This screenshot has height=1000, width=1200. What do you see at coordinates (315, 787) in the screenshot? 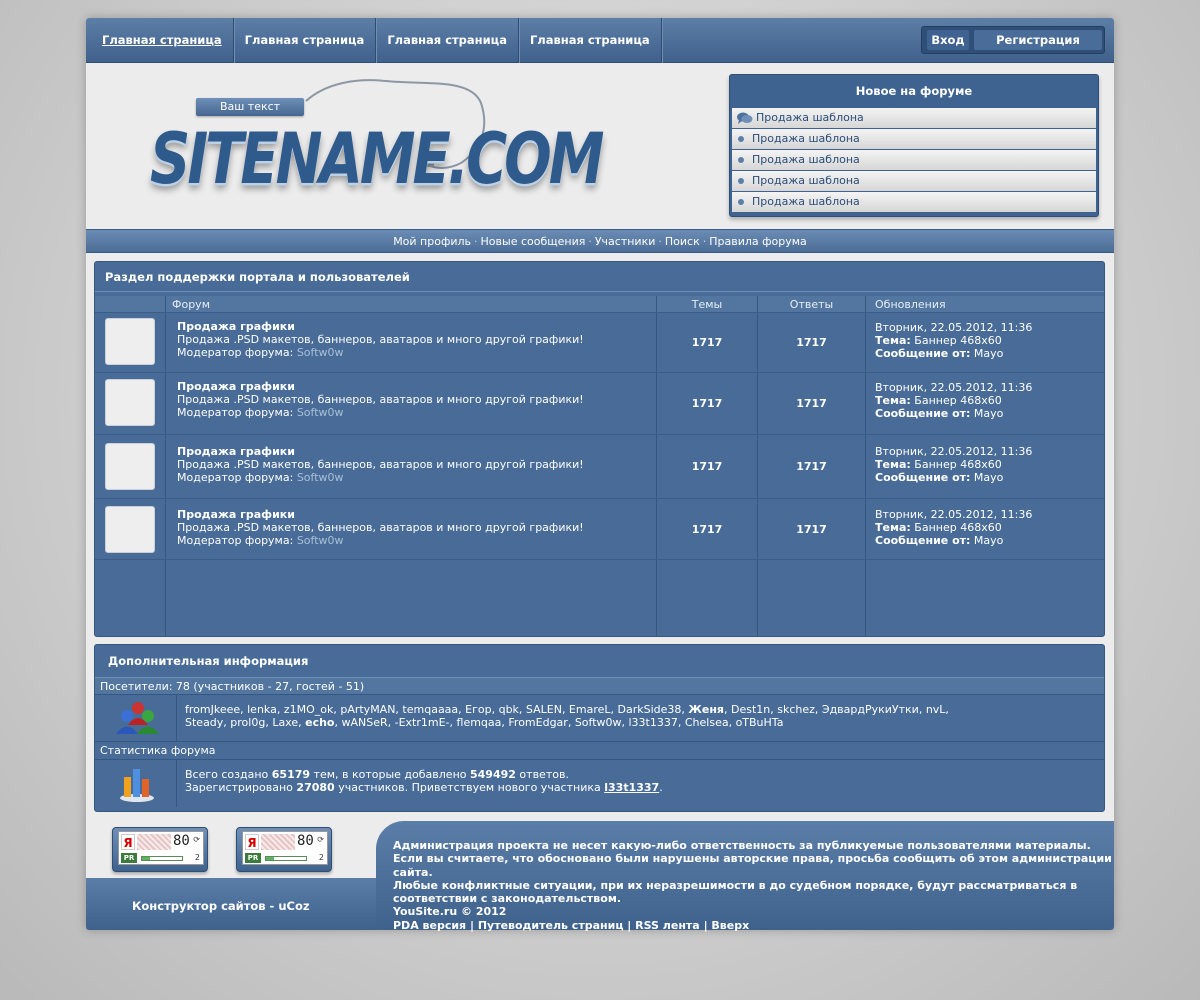
I see `stats-users-count: 27080` at bounding box center [315, 787].